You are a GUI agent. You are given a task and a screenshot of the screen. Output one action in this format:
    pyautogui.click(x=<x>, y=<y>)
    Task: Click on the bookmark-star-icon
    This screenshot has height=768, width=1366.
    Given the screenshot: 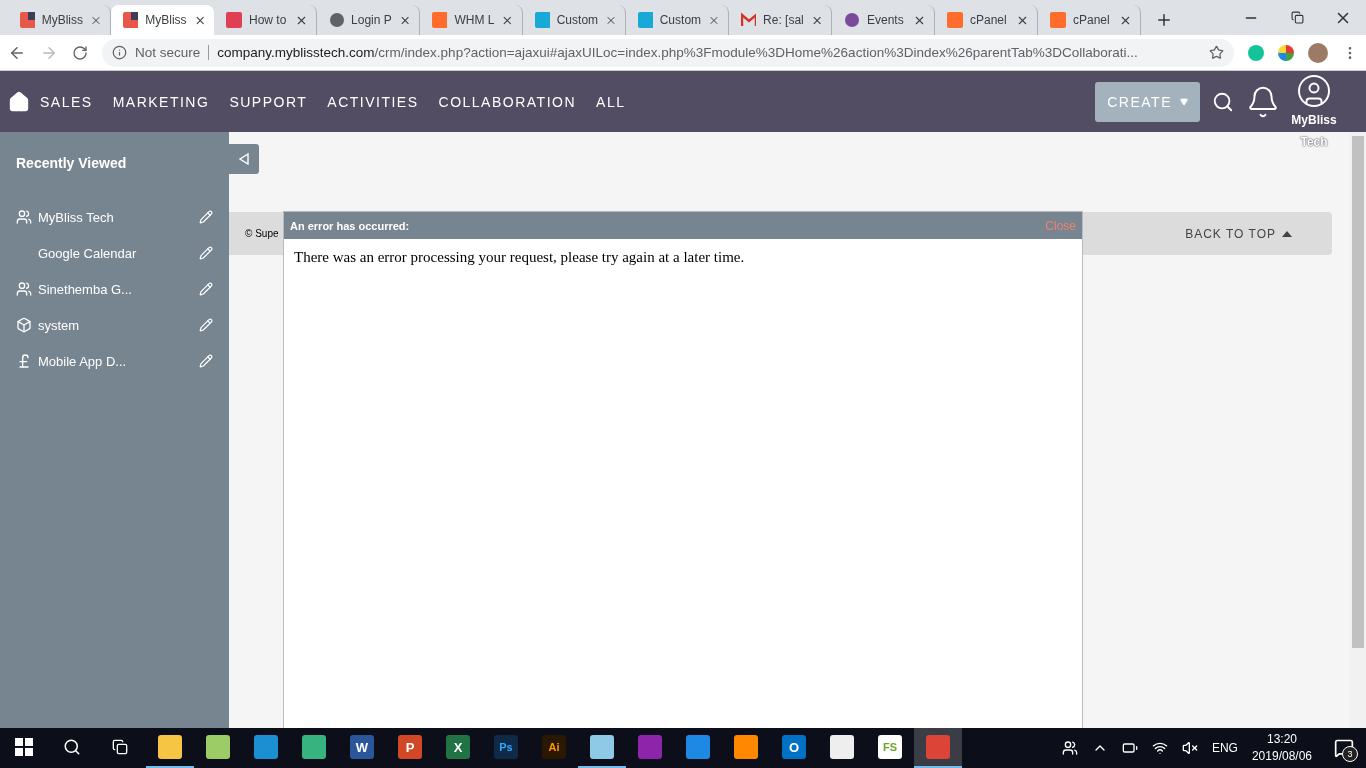 What is the action you would take?
    pyautogui.click(x=1216, y=52)
    